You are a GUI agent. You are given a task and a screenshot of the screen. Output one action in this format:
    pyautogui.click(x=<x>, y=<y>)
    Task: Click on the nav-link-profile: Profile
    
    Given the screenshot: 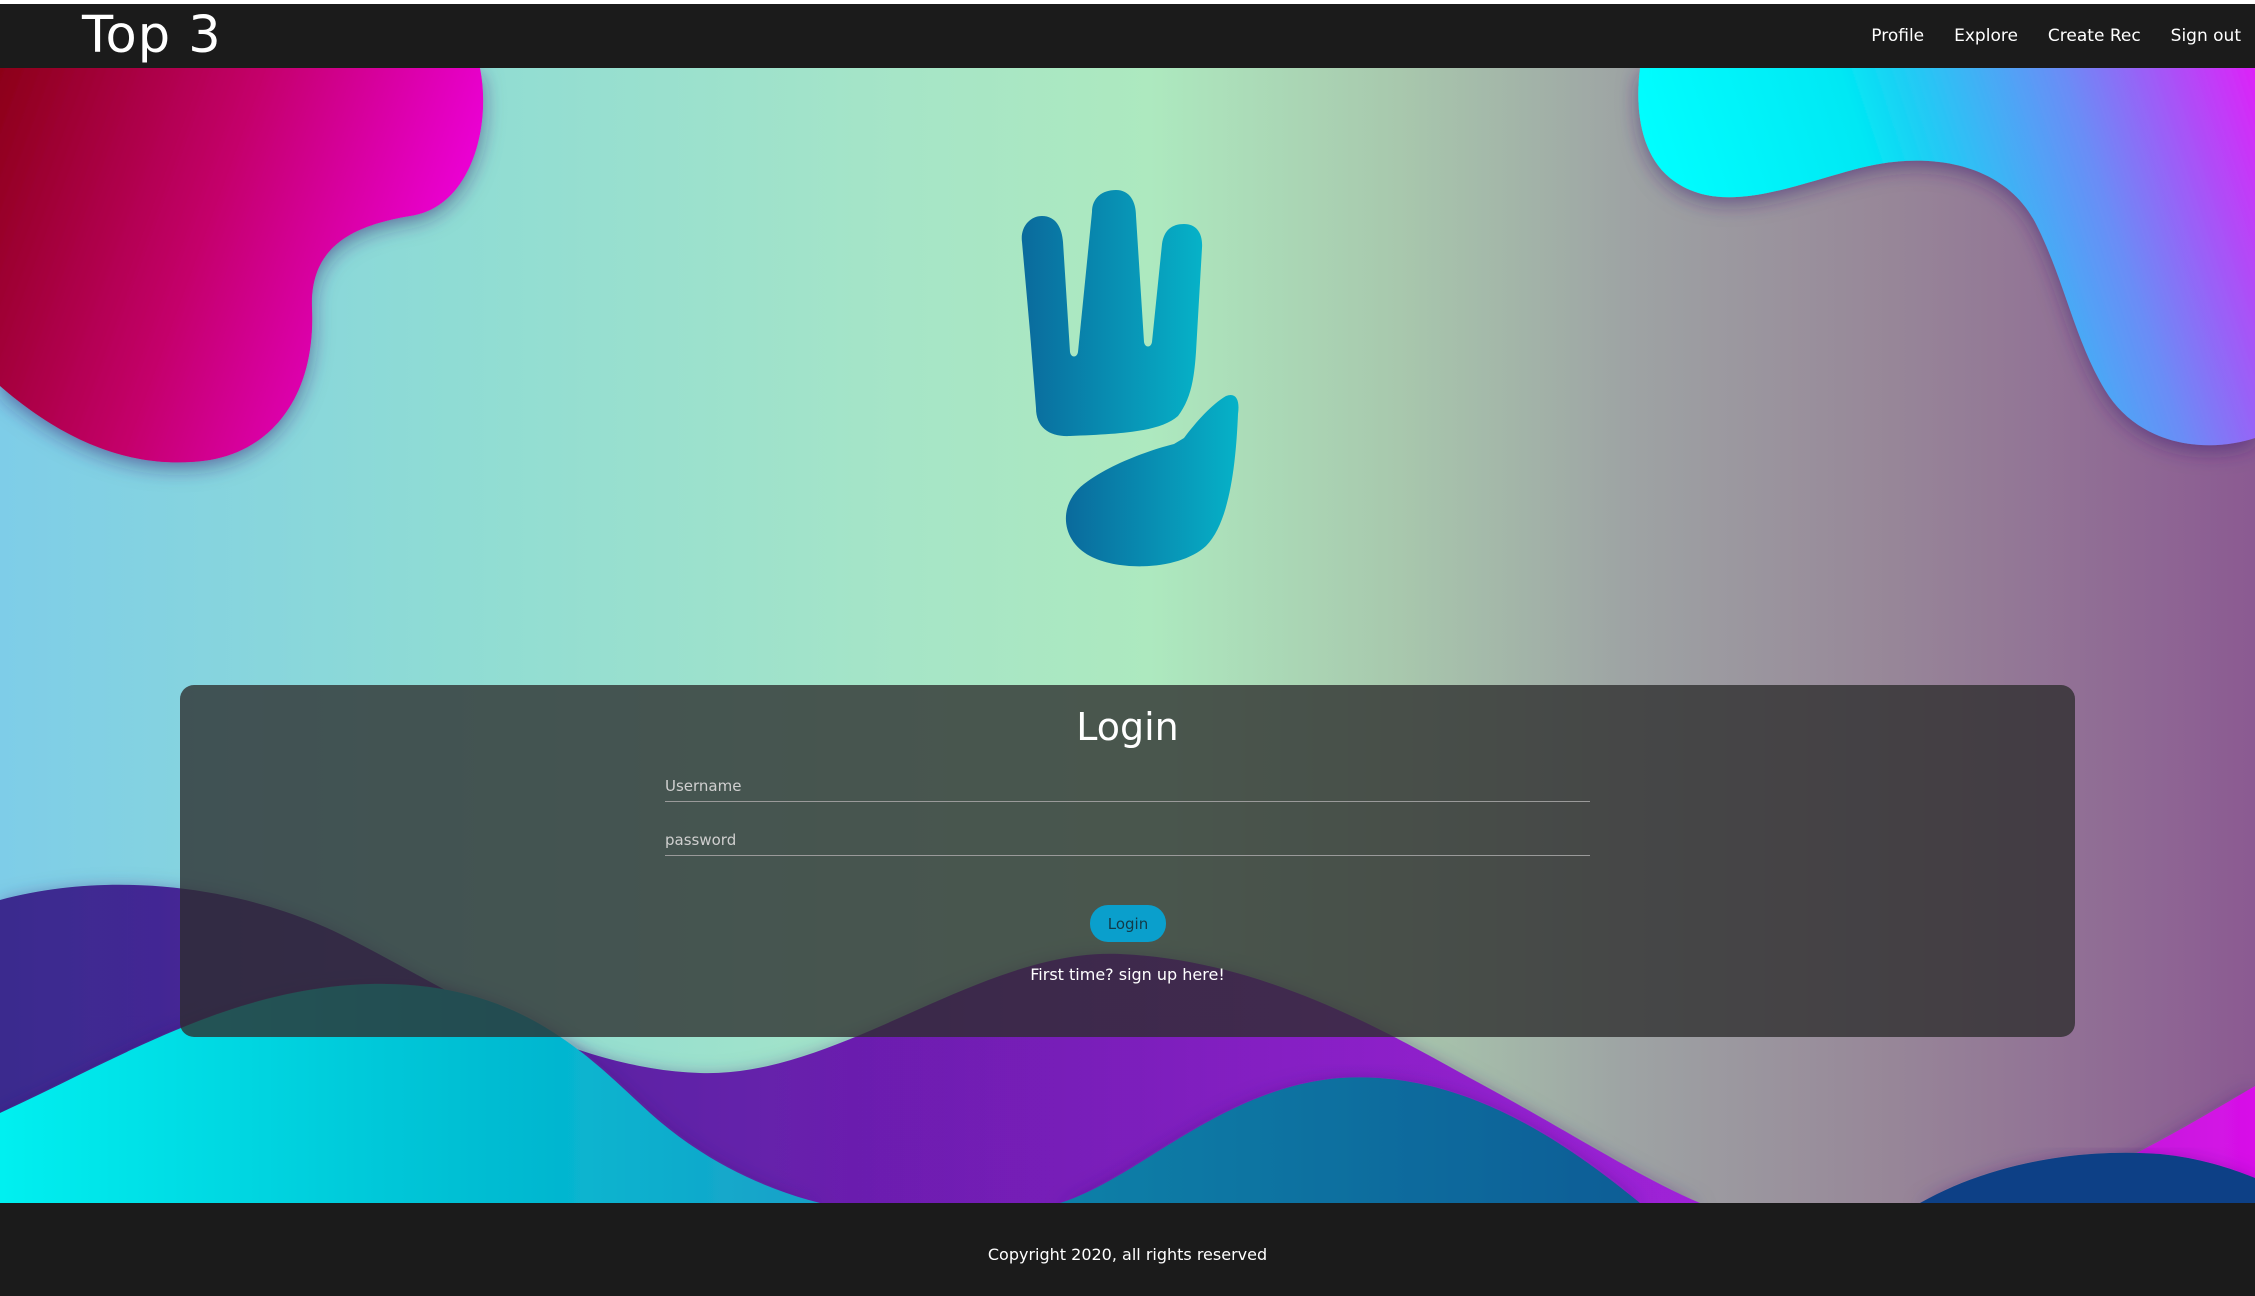 What is the action you would take?
    pyautogui.click(x=1897, y=36)
    